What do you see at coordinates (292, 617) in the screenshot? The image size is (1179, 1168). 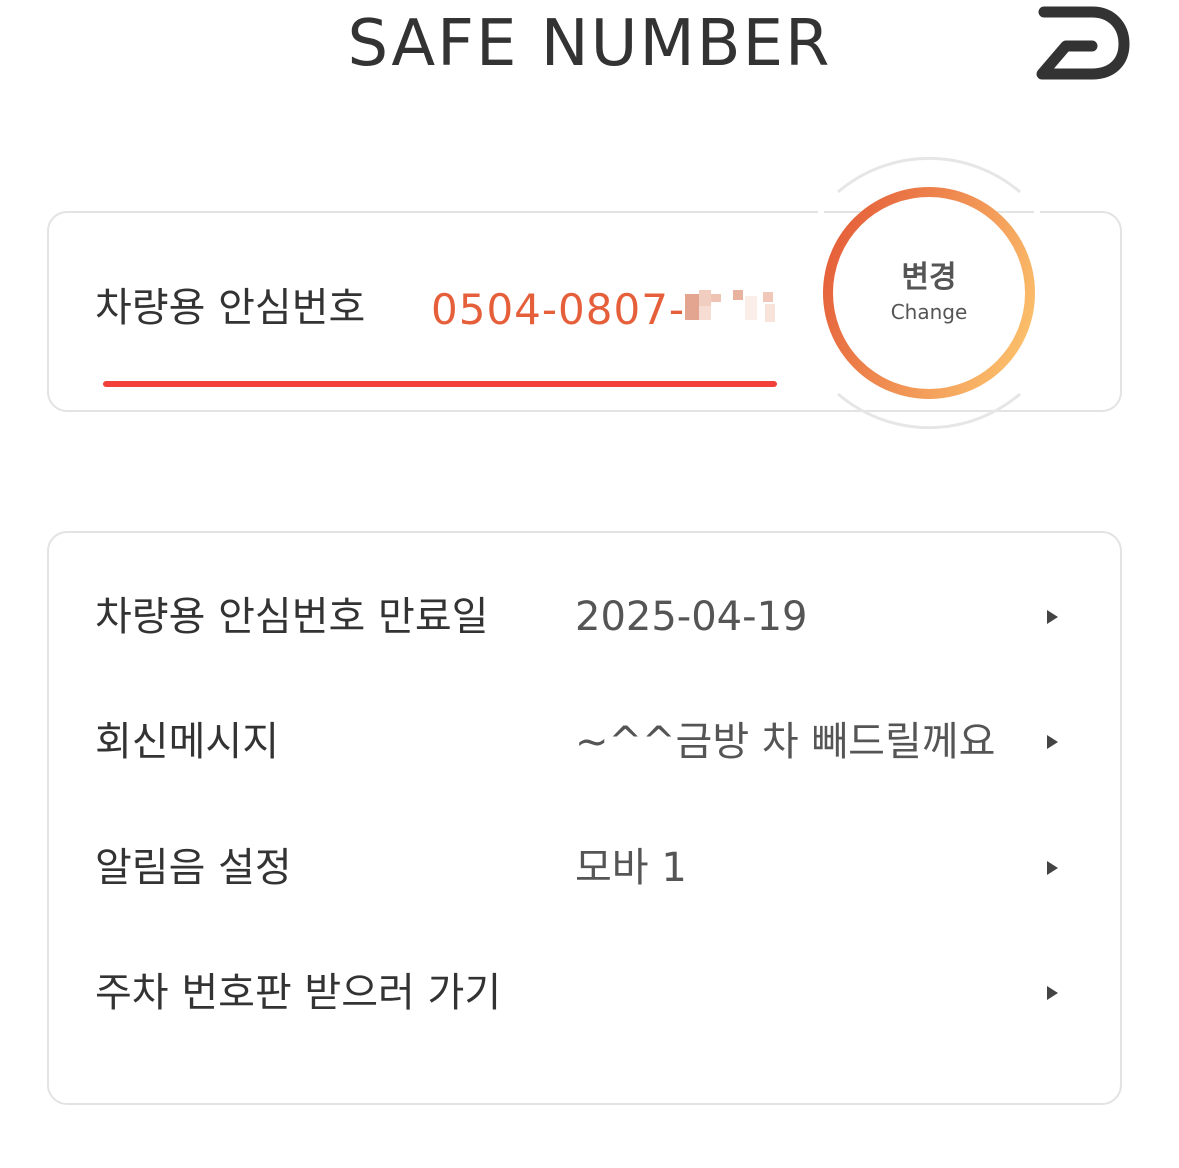 I see `setting-label: 차량용 안심번호 만료일` at bounding box center [292, 617].